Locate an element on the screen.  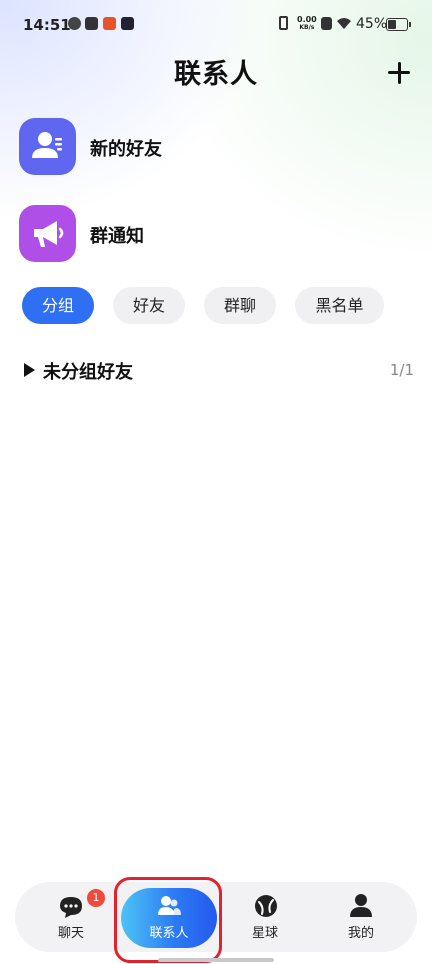
home-indicator is located at coordinates (216, 960).